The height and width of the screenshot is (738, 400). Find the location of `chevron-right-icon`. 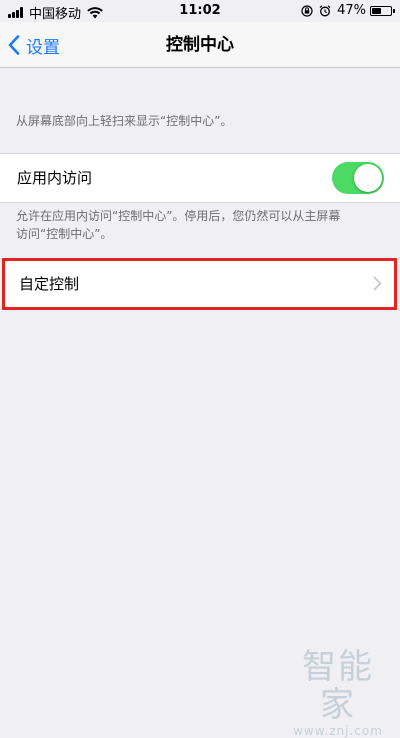

chevron-right-icon is located at coordinates (377, 283).